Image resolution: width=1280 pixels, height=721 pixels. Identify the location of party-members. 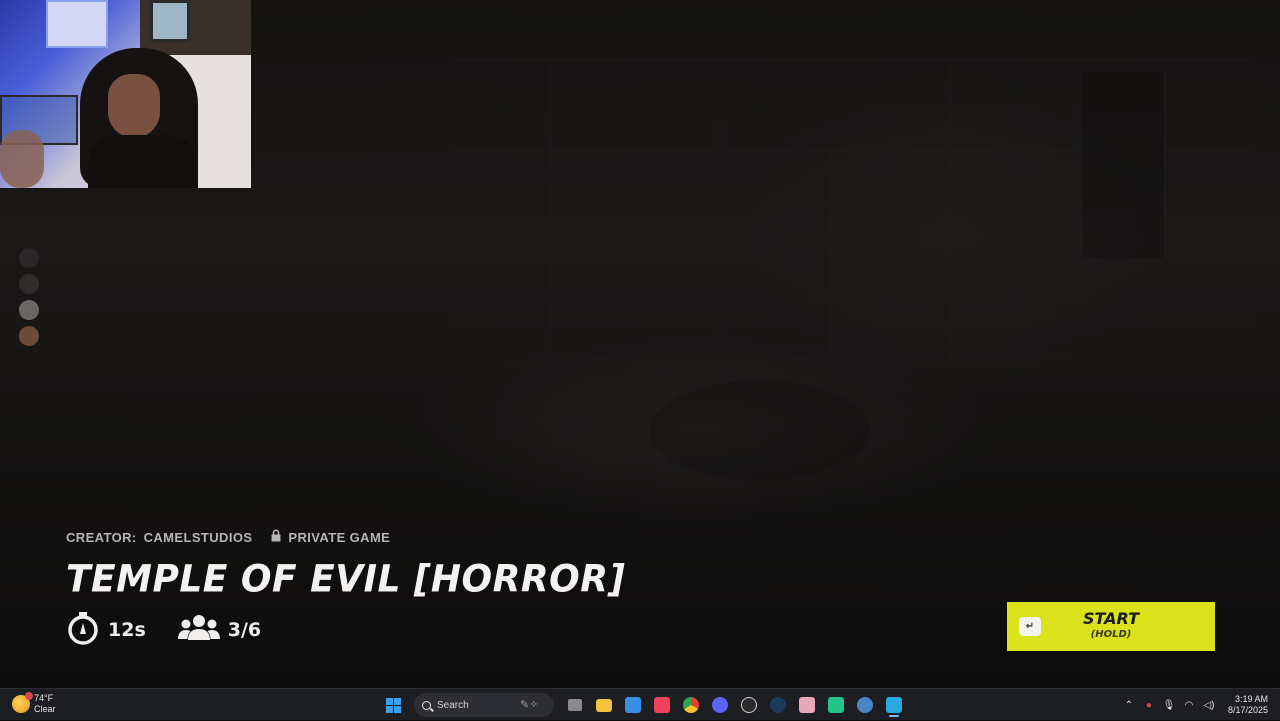
(30, 300).